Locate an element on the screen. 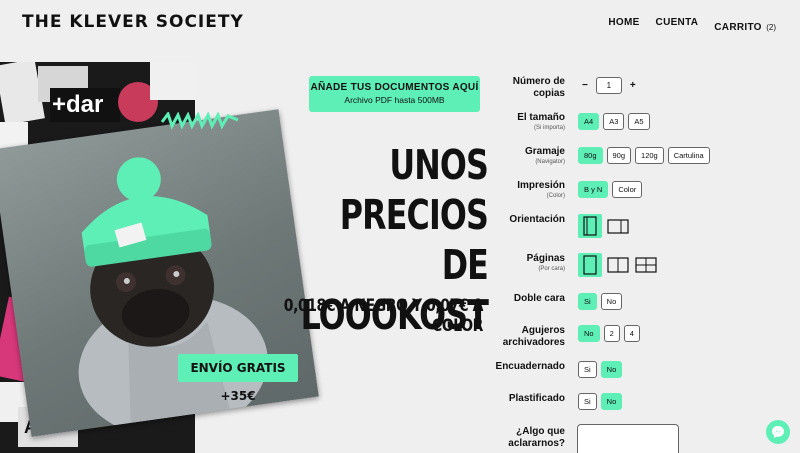  free-shipping-badge: ENVÍO GRATIS +35€ is located at coordinates (238, 378).